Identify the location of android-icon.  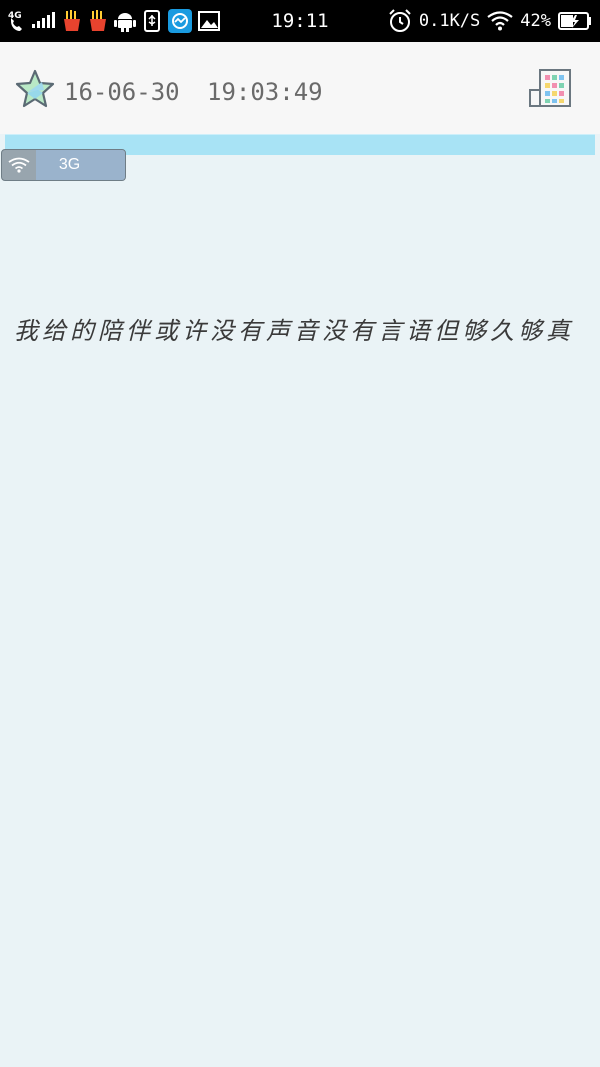
(125, 21).